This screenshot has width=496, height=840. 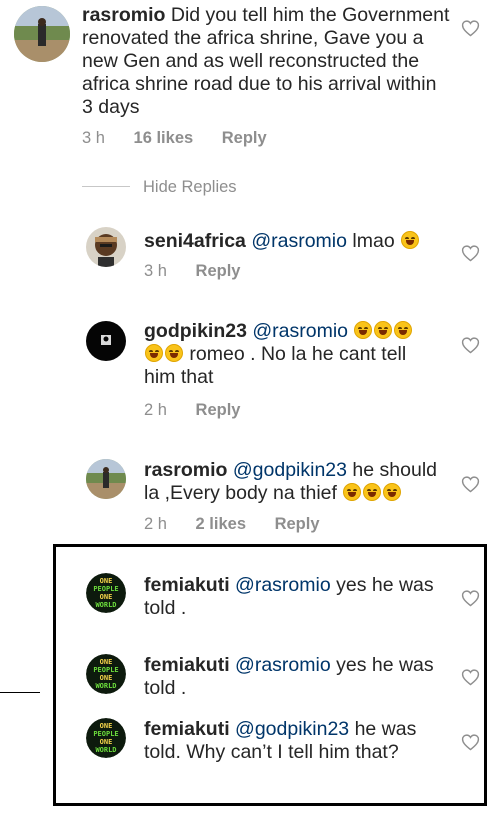 What do you see at coordinates (164, 138) in the screenshot?
I see `likes-count: 16 likes` at bounding box center [164, 138].